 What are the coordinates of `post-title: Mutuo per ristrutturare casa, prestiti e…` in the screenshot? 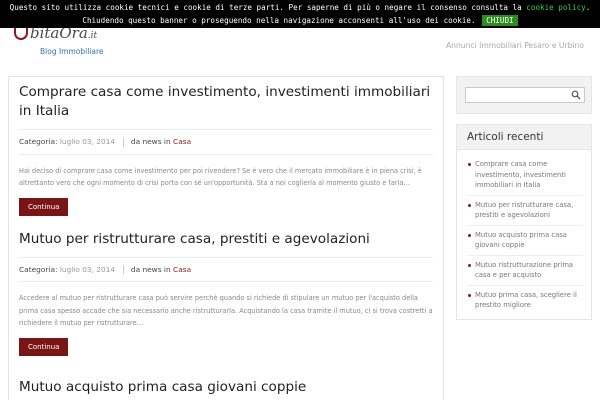 It's located at (226, 239).